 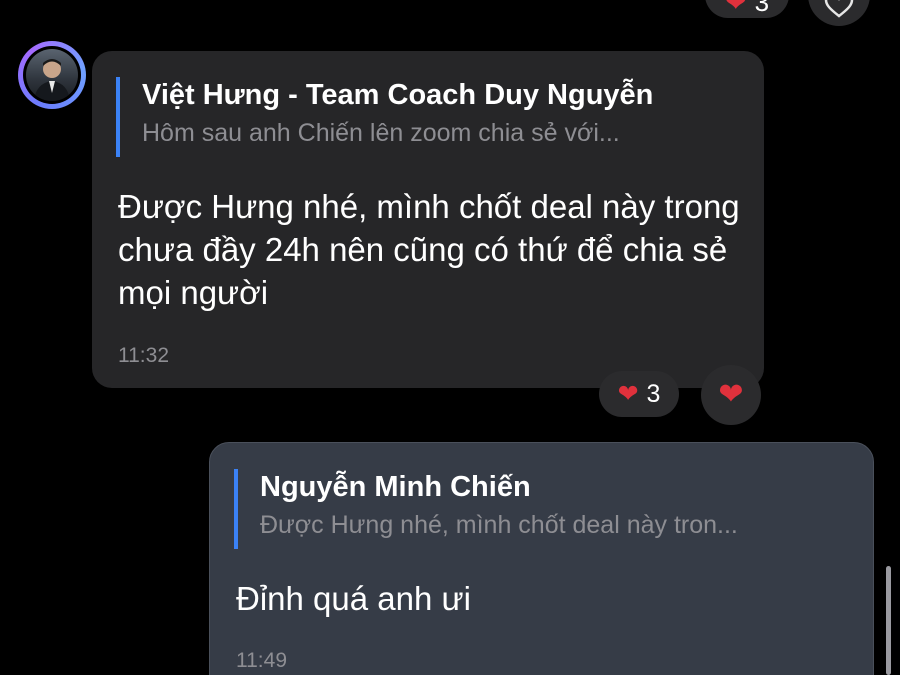 I want to click on quote-author: Nguyễn Minh Chiến, so click(x=395, y=487).